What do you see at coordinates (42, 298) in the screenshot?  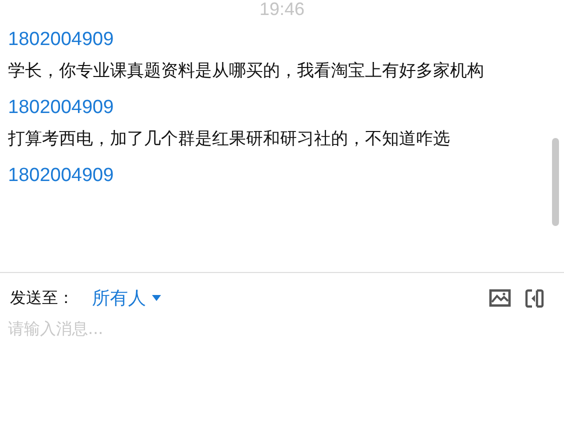 I see `send-to-label: 发送至：` at bounding box center [42, 298].